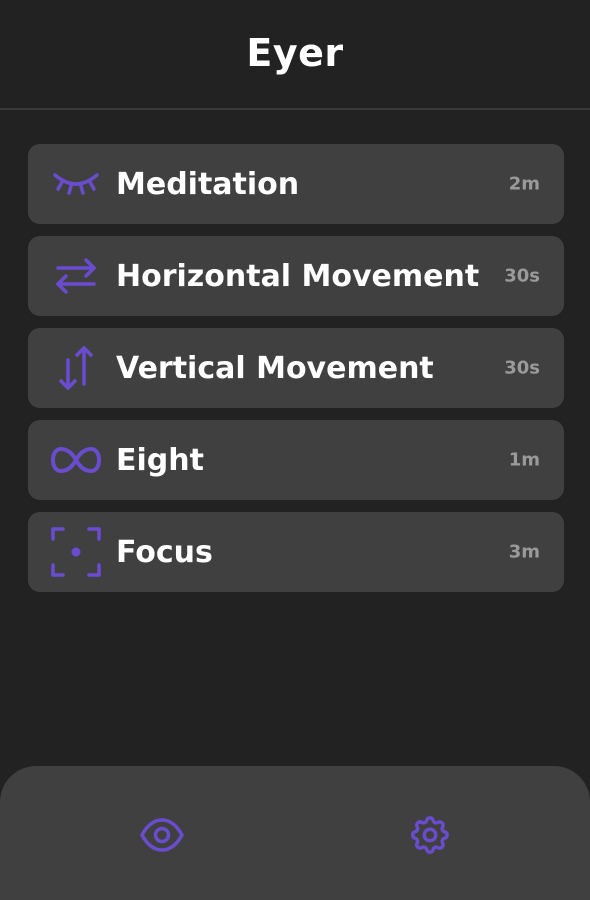 This screenshot has height=900, width=590. Describe the element at coordinates (295, 833) in the screenshot. I see `bottom-navigation` at that location.